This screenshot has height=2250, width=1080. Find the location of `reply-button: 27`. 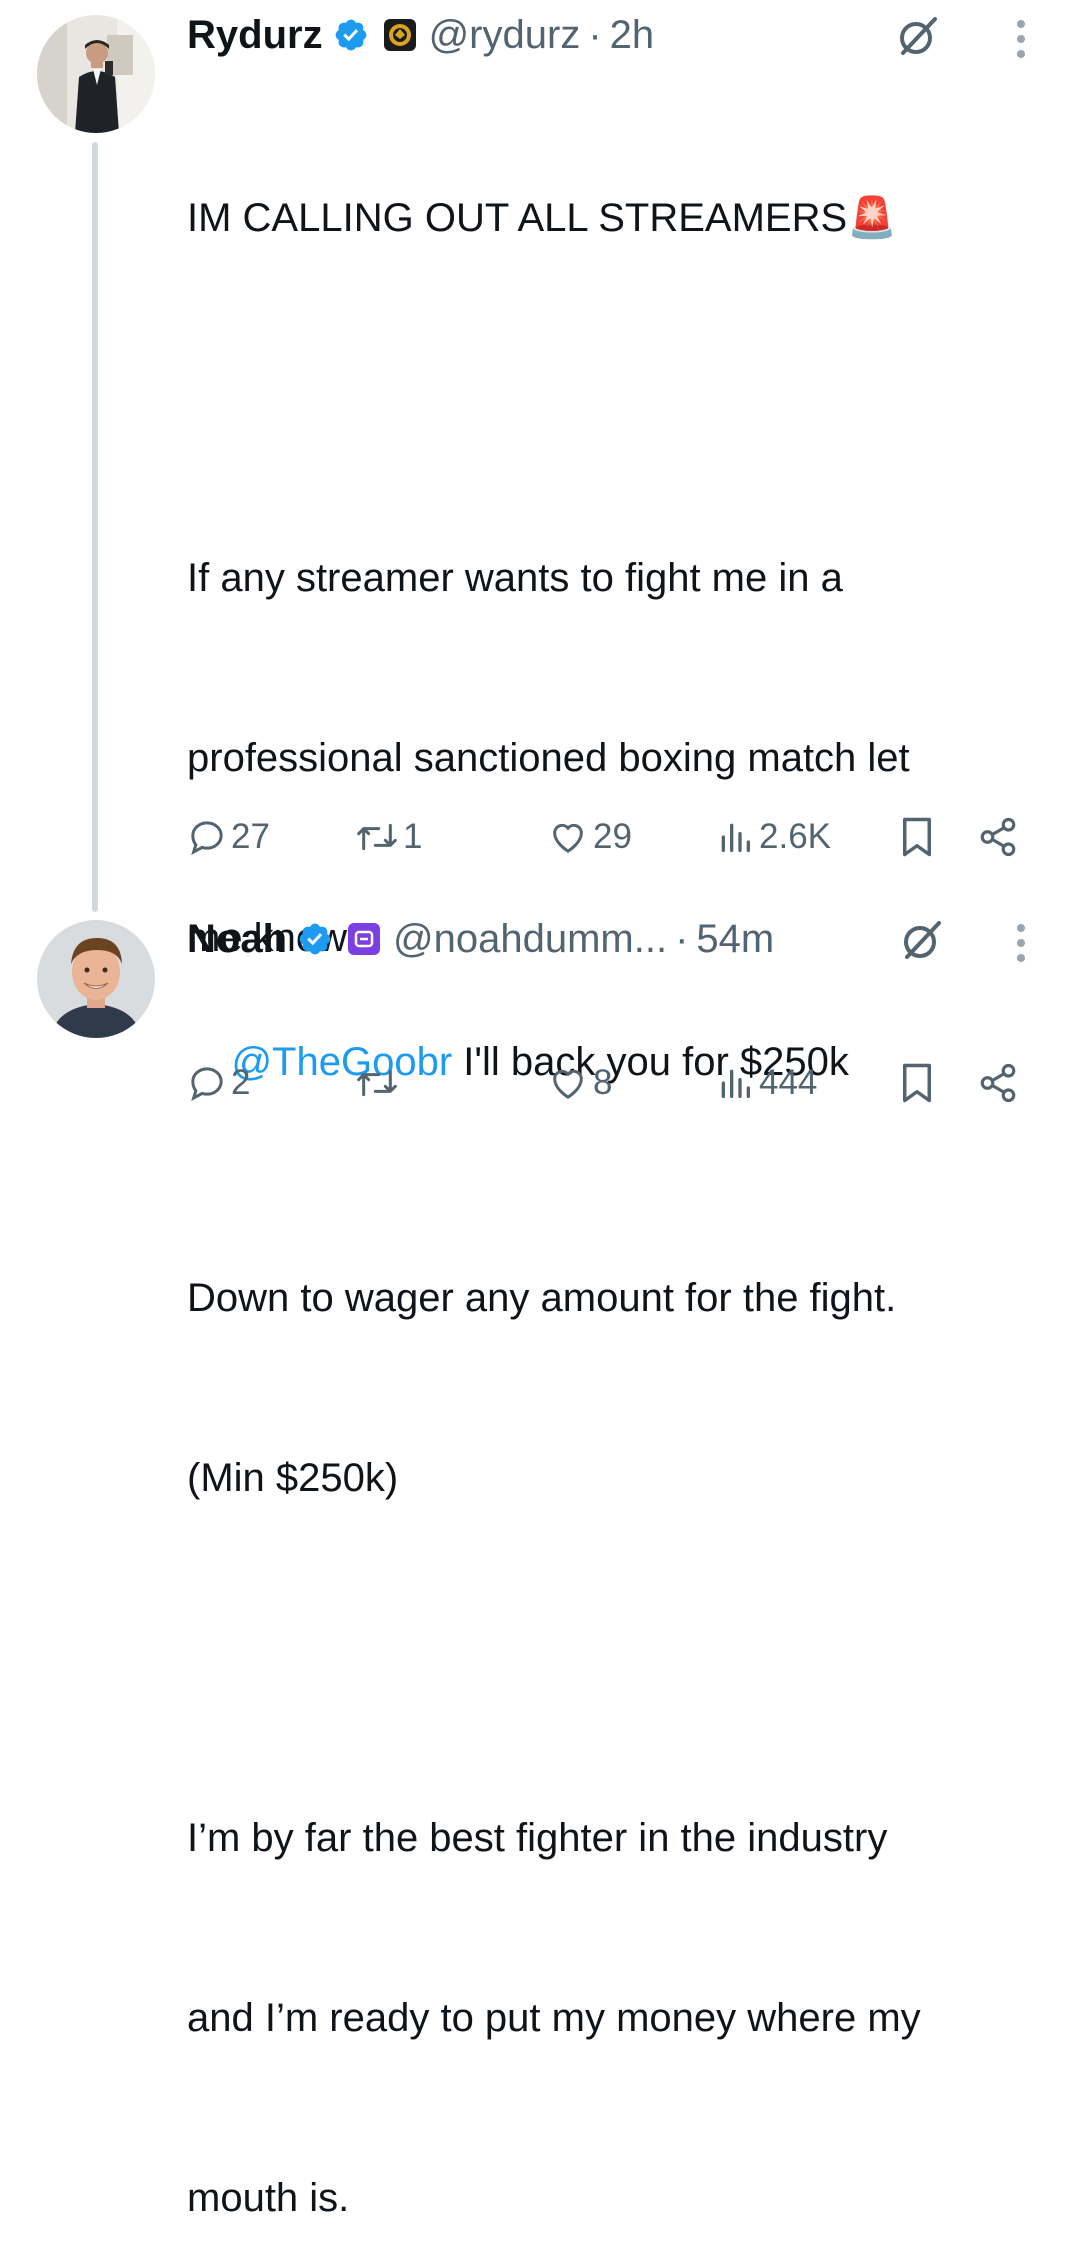

reply-button: 27 is located at coordinates (228, 837).